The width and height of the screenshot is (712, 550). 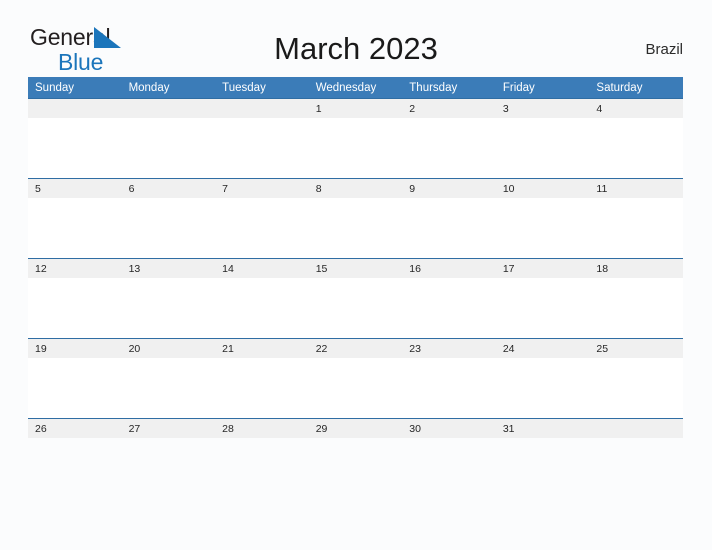 I want to click on day-cell: 24, so click(x=543, y=348).